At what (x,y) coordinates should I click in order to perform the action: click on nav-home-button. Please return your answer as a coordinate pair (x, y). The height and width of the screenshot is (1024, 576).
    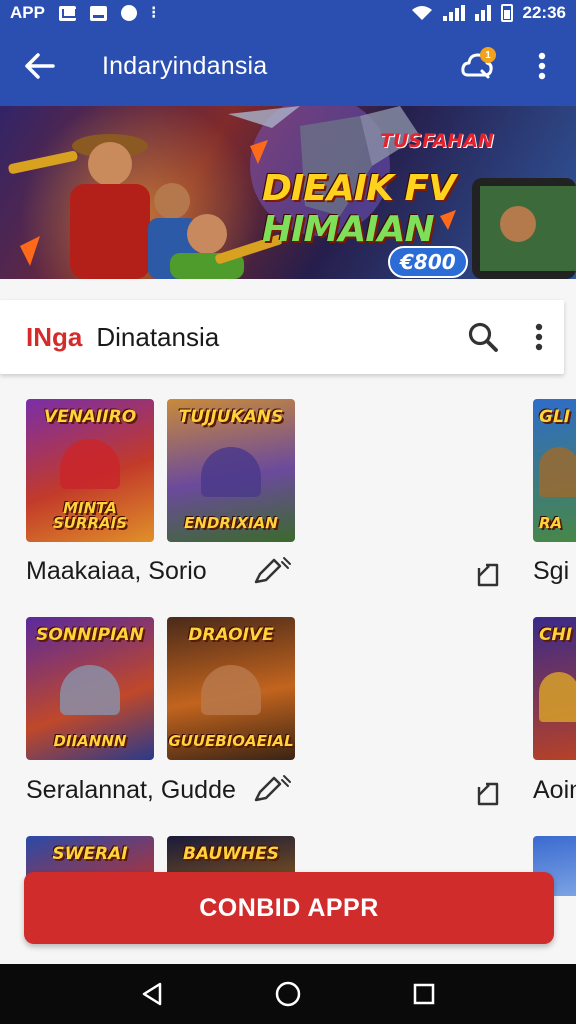
    Looking at the image, I should click on (288, 994).